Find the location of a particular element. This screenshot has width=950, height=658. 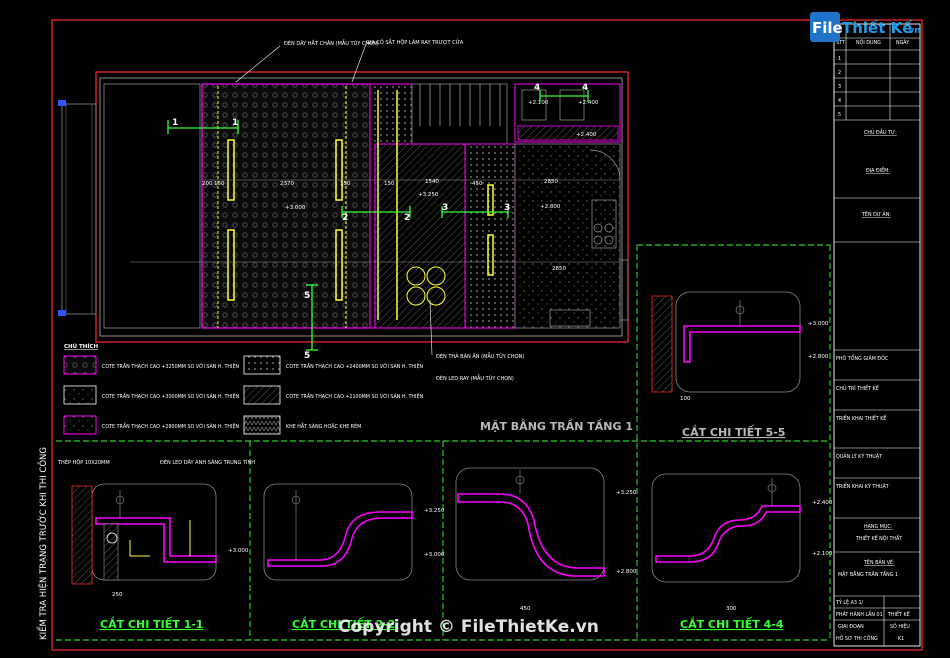

legend-label: KHE HẮT SÁNG HOẶC KHE RÈM is located at coordinates (323, 426).